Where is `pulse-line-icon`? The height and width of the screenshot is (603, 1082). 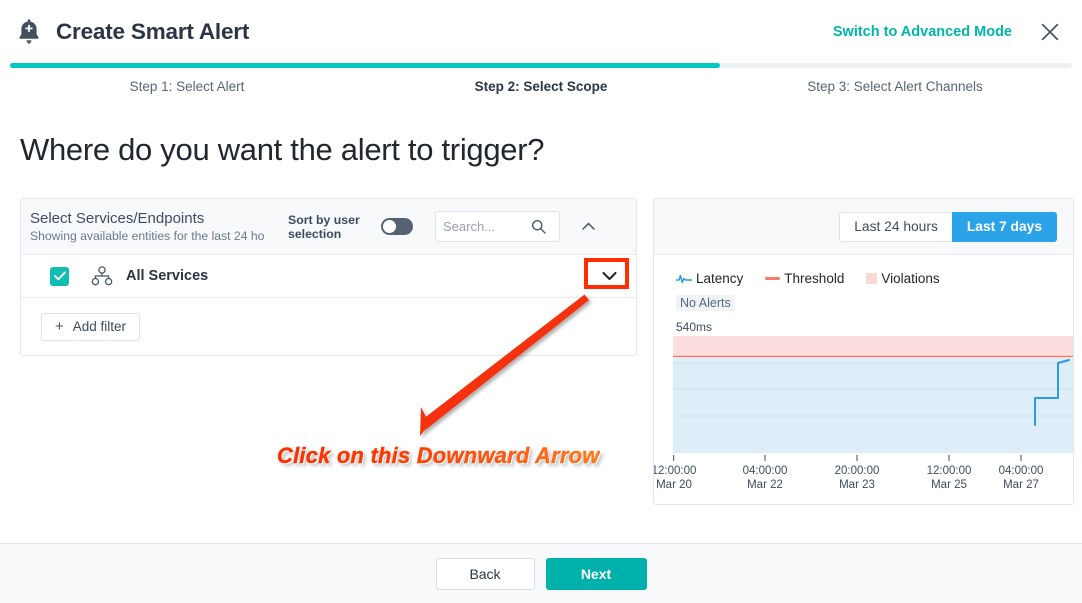 pulse-line-icon is located at coordinates (684, 279).